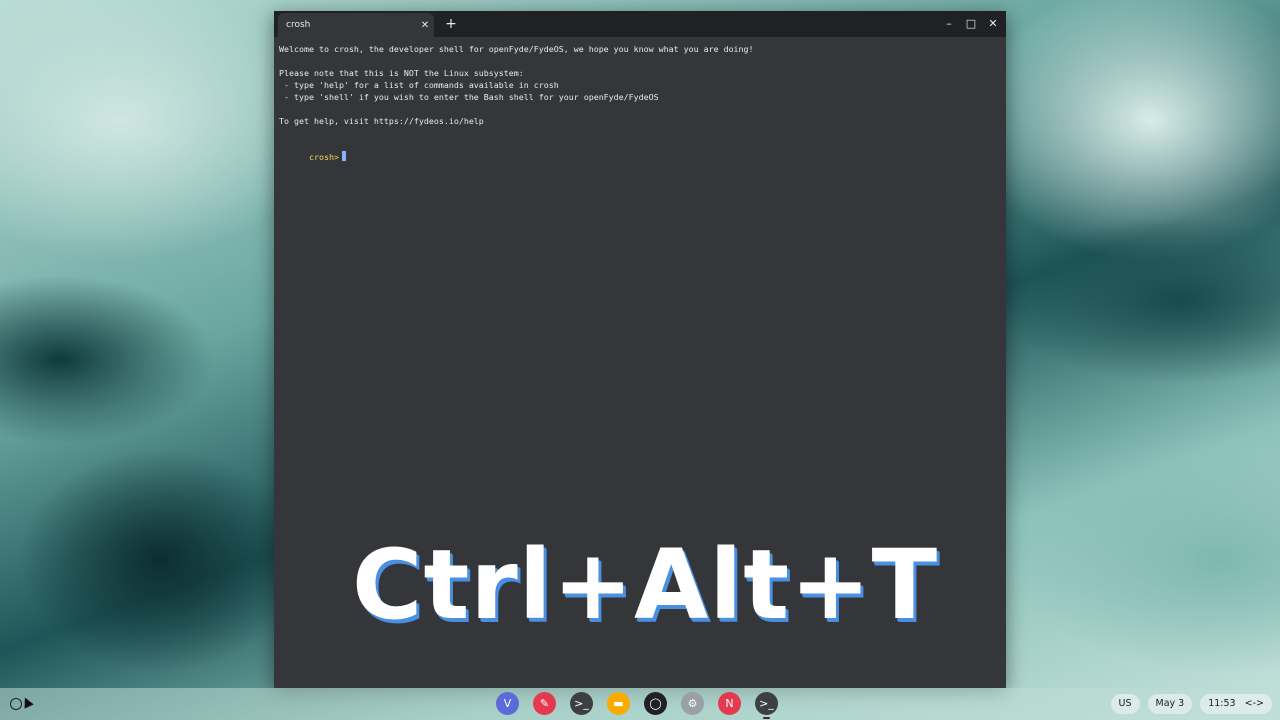 This screenshot has height=720, width=1280. Describe the element at coordinates (27, 702) in the screenshot. I see `mouse-pointer-icon` at that location.